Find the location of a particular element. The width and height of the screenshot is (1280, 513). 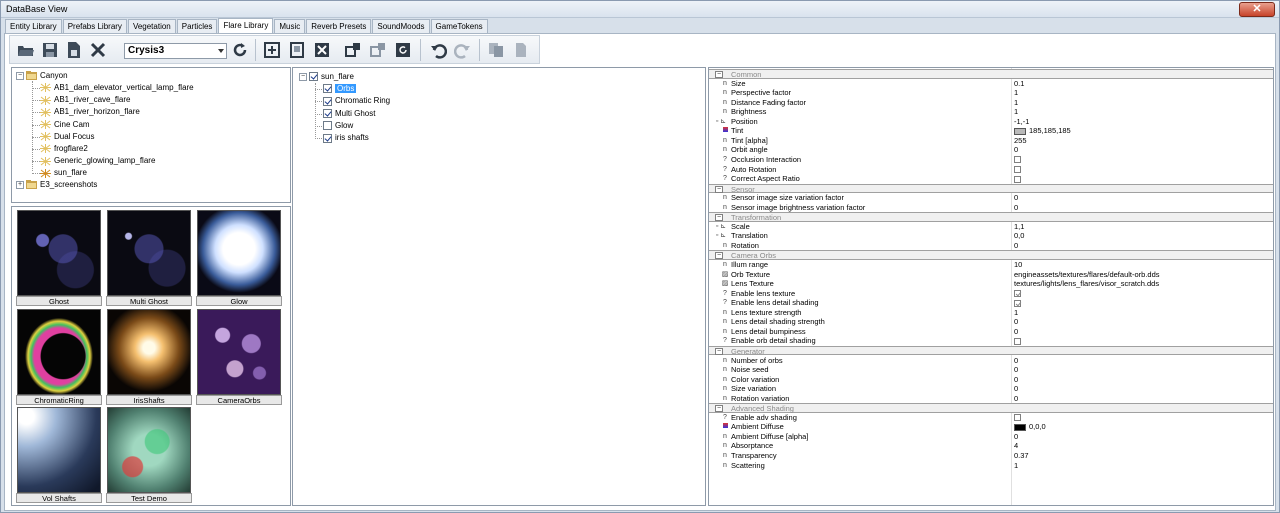

thumbnail-multi-ghost: Multi Ghost is located at coordinates (149, 257).